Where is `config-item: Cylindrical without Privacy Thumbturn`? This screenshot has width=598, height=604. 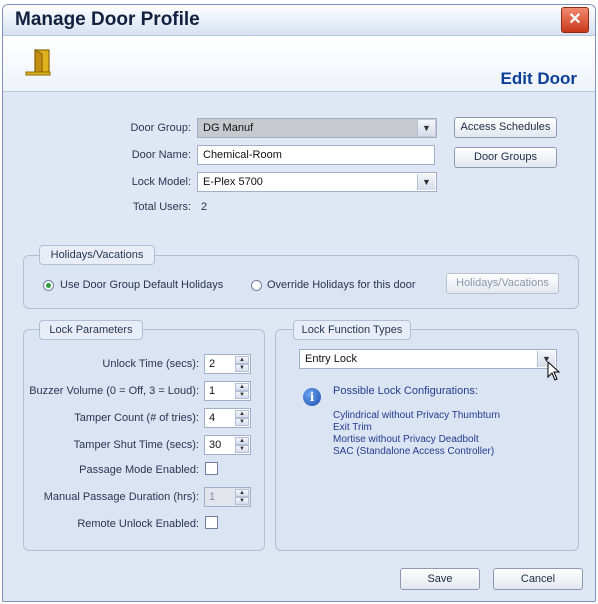 config-item: Cylindrical without Privacy Thumbturn is located at coordinates (417, 415).